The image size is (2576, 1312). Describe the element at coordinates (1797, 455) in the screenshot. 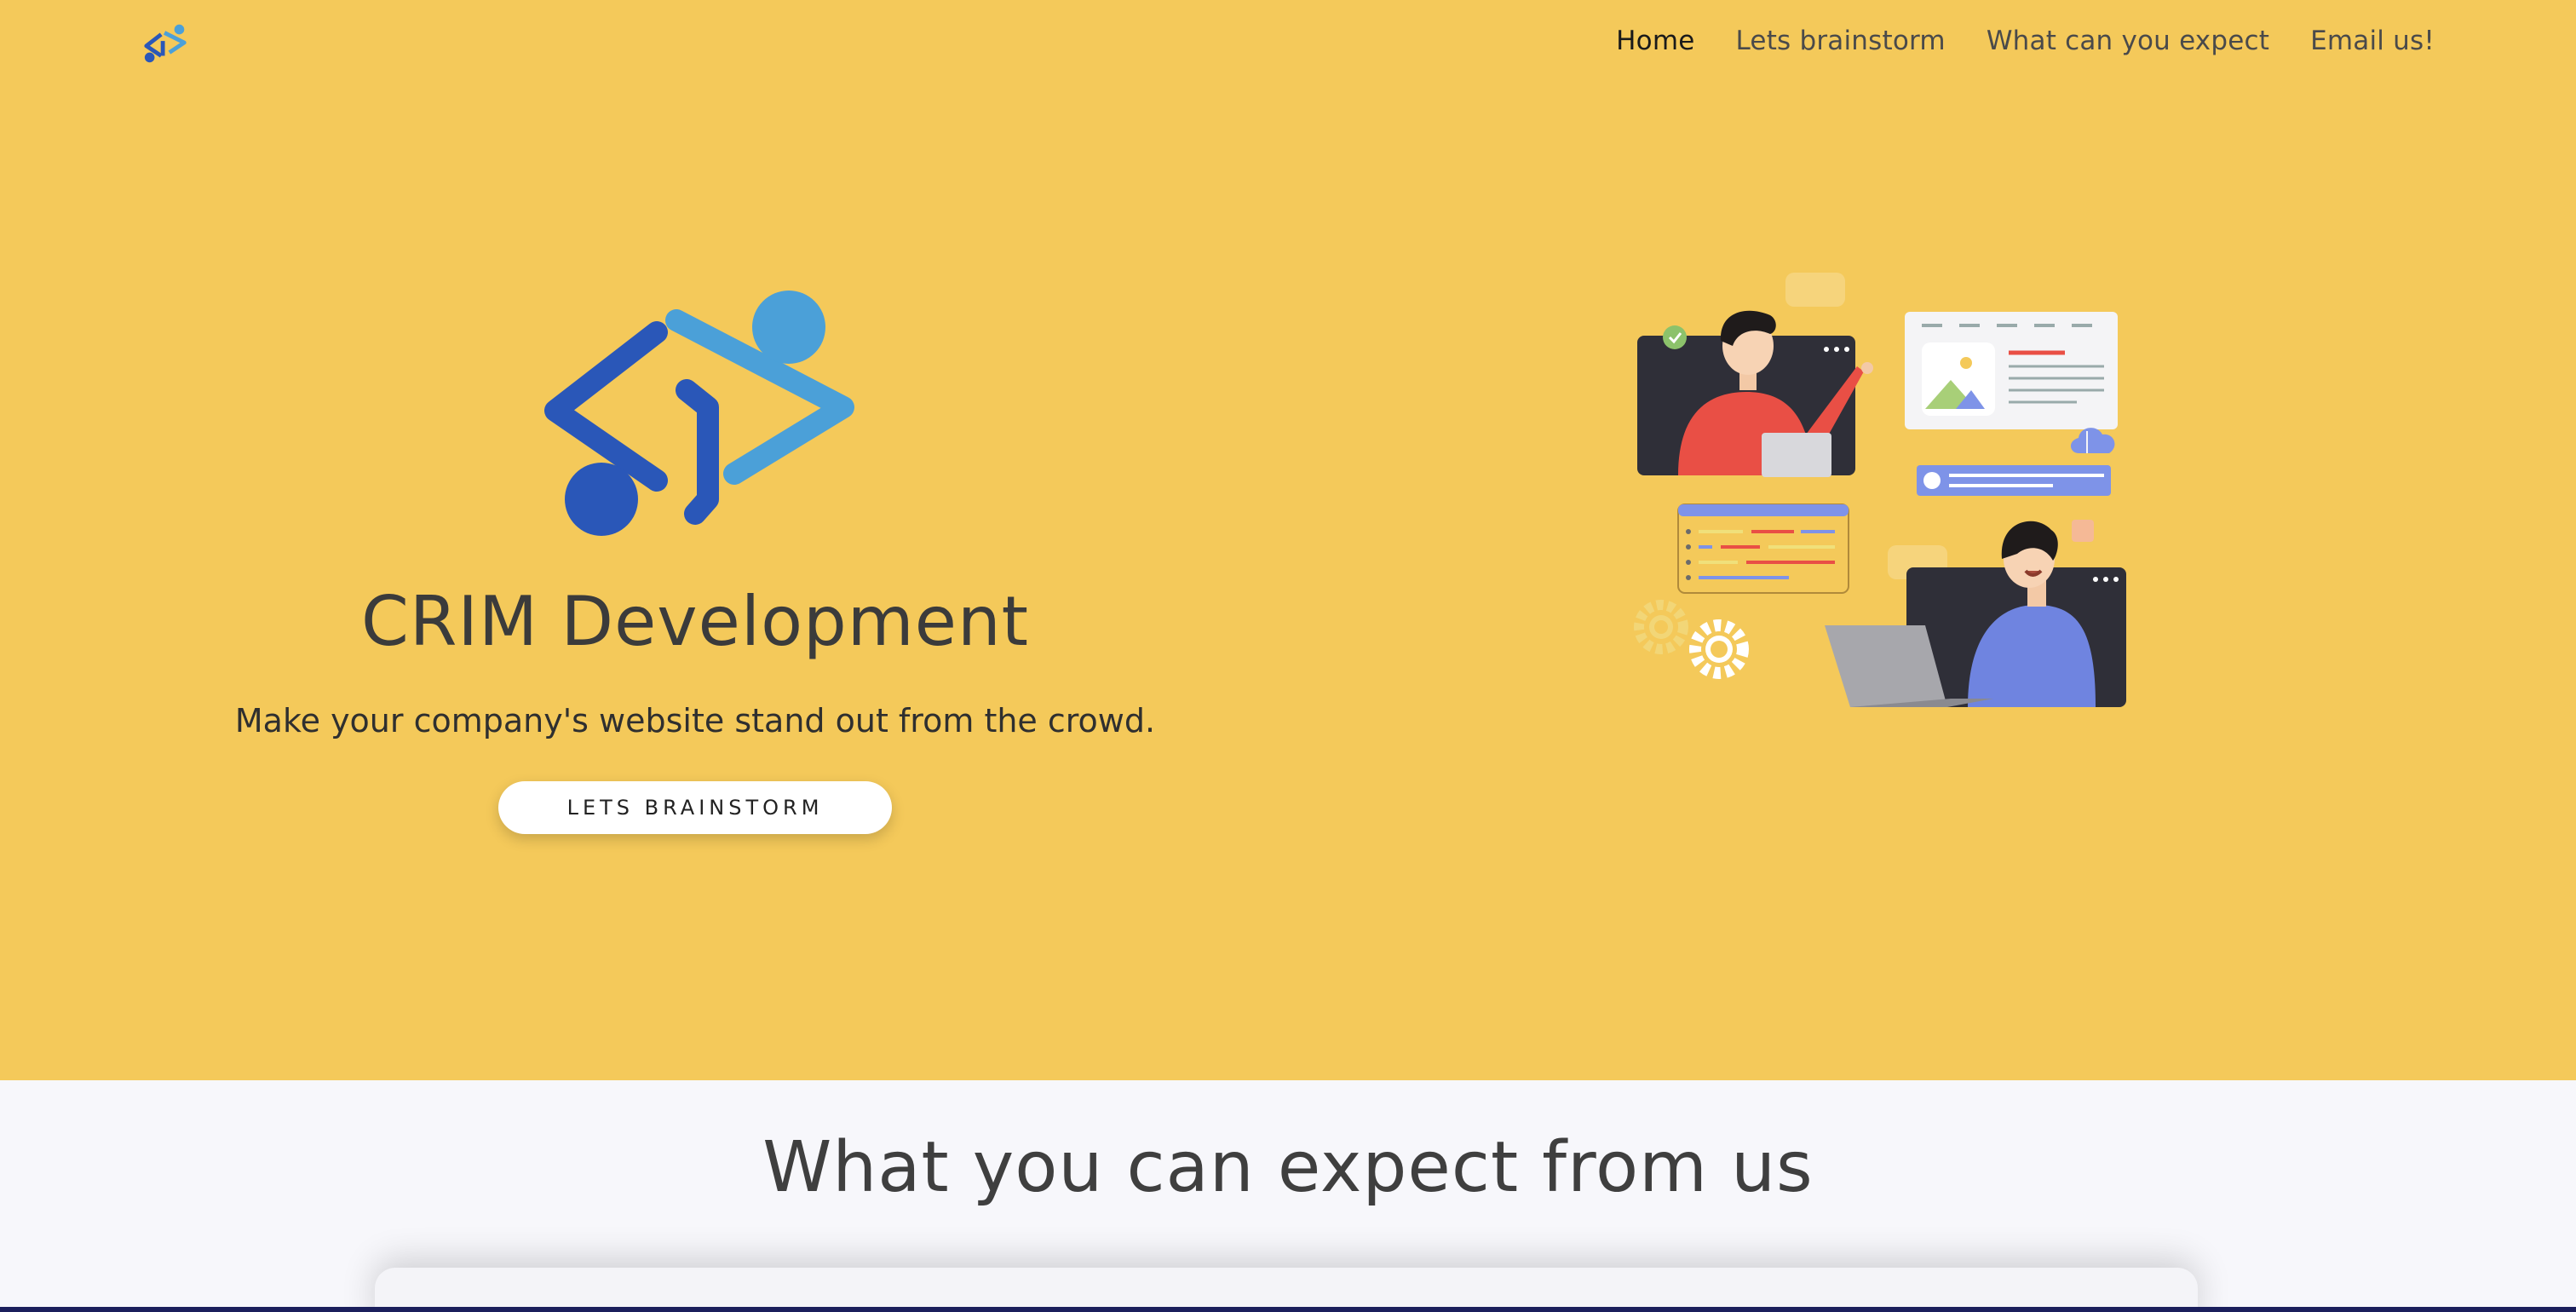

I see `laptop-icon` at that location.